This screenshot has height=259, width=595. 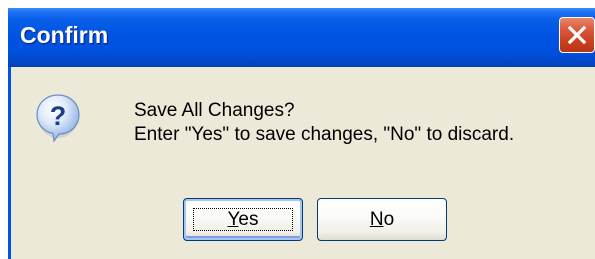 I want to click on close-button, so click(x=577, y=35).